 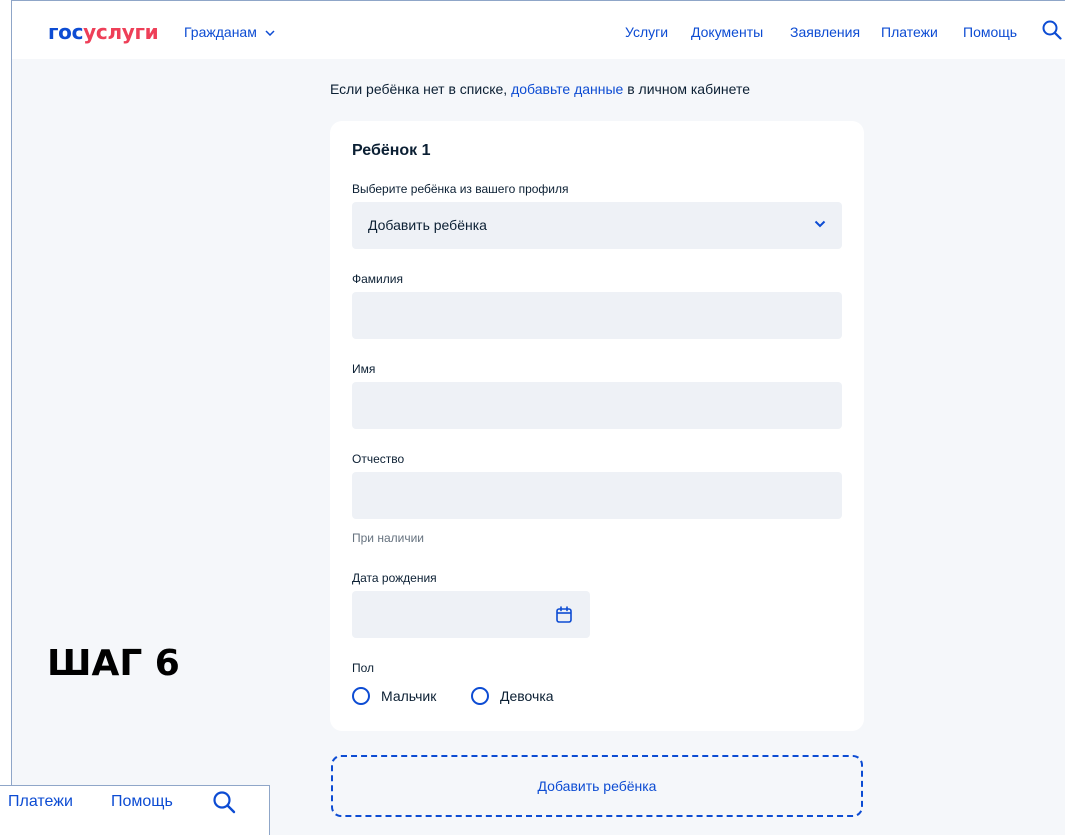 I want to click on select-child-value: Добавить ребёнка, so click(x=427, y=225).